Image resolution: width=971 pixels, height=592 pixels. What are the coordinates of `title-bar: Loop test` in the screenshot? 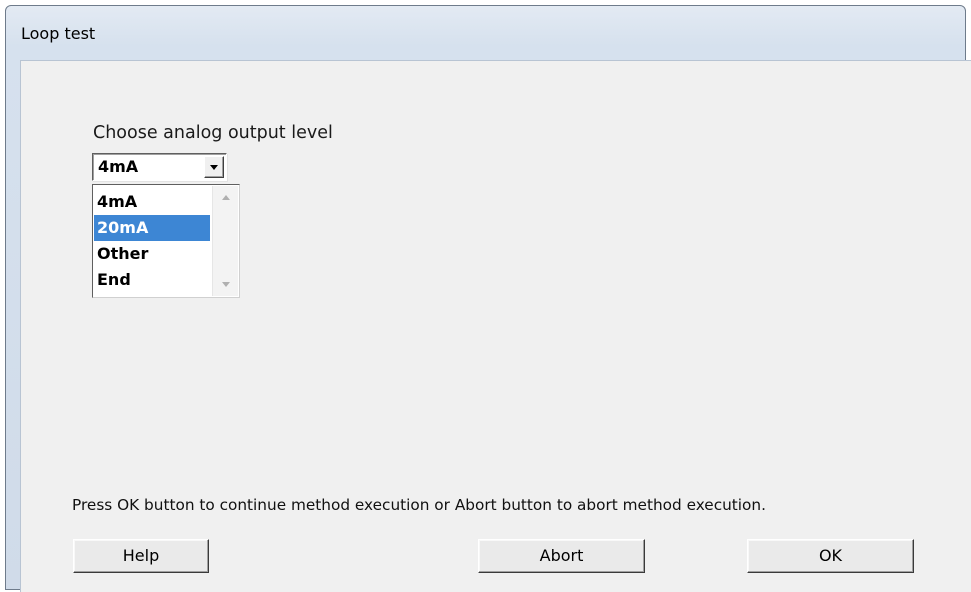 It's located at (485, 32).